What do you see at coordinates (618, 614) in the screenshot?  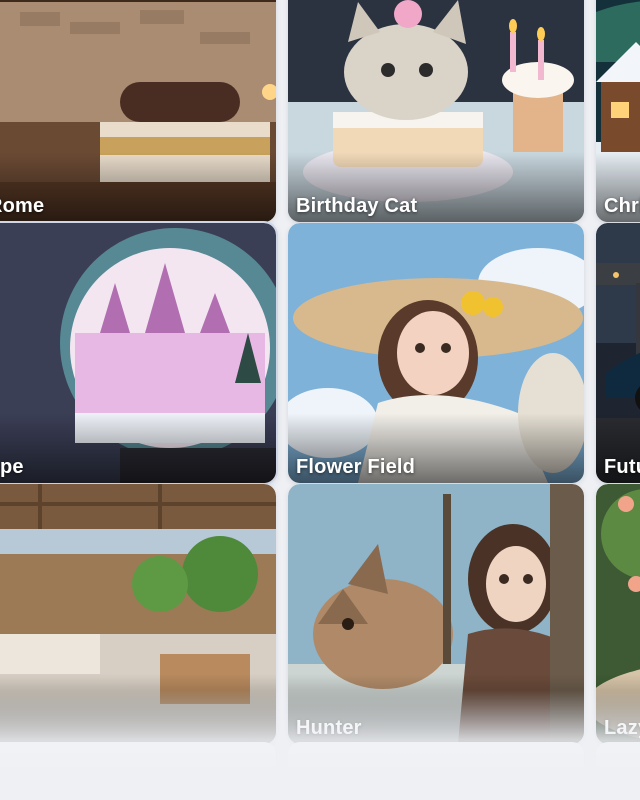 I see `template-card-lazy-peach: Lazy Peach` at bounding box center [618, 614].